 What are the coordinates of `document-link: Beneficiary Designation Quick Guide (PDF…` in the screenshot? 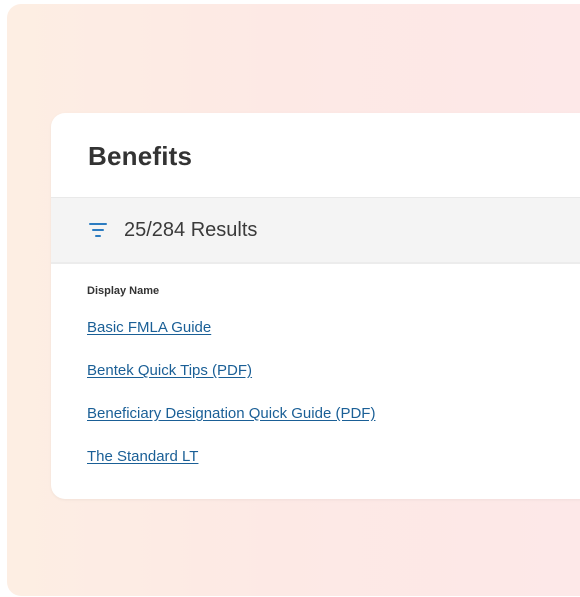 It's located at (231, 413).